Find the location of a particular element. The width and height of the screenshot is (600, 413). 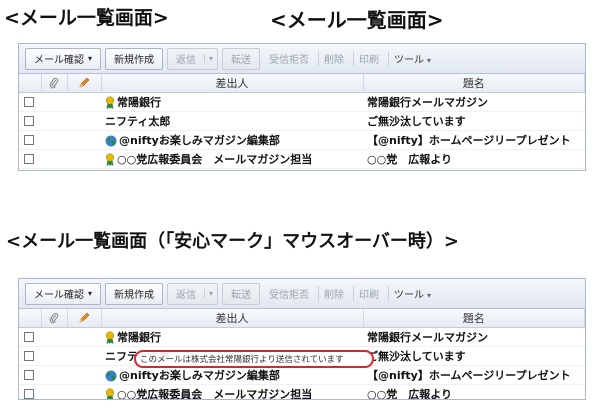

table-row: @niftyお楽しみマガジン編集部 【@nifty】ホームページリープレゼント is located at coordinates (302, 140).